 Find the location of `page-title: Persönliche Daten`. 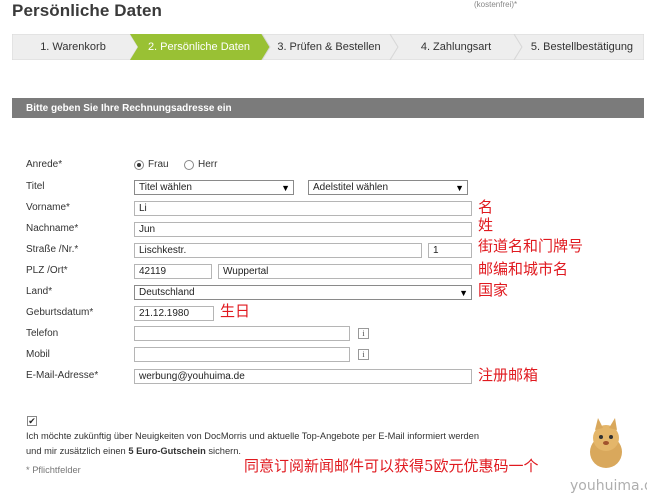

page-title: Persönliche Daten is located at coordinates (87, 10).